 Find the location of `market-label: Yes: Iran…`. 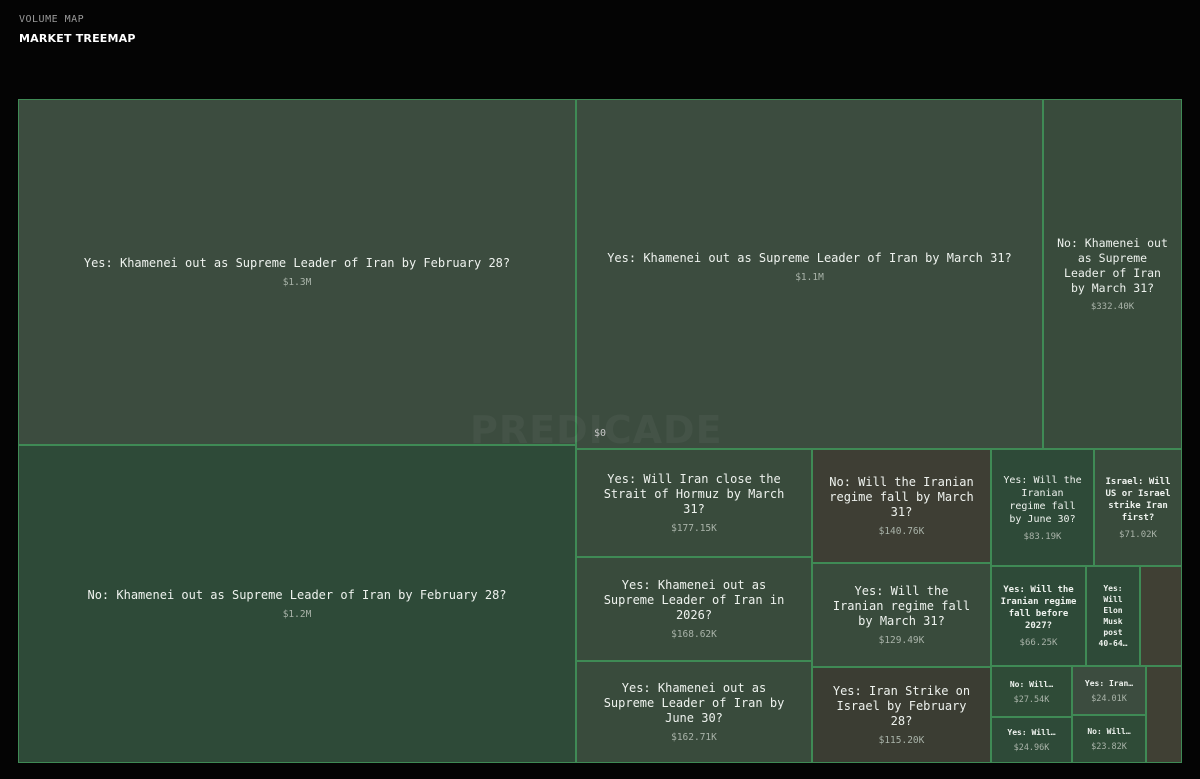

market-label: Yes: Iran… is located at coordinates (1109, 683).